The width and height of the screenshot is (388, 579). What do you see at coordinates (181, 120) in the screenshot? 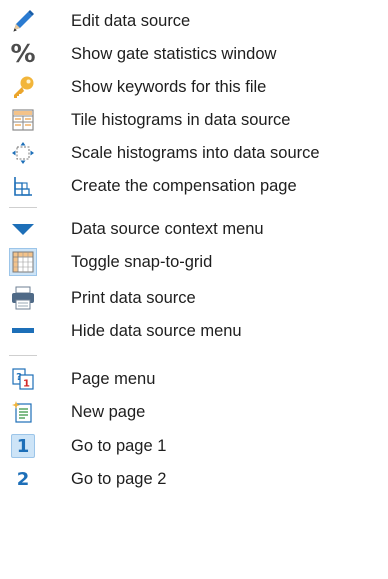
I see `menu-item-label: Tile histograms in data source` at bounding box center [181, 120].